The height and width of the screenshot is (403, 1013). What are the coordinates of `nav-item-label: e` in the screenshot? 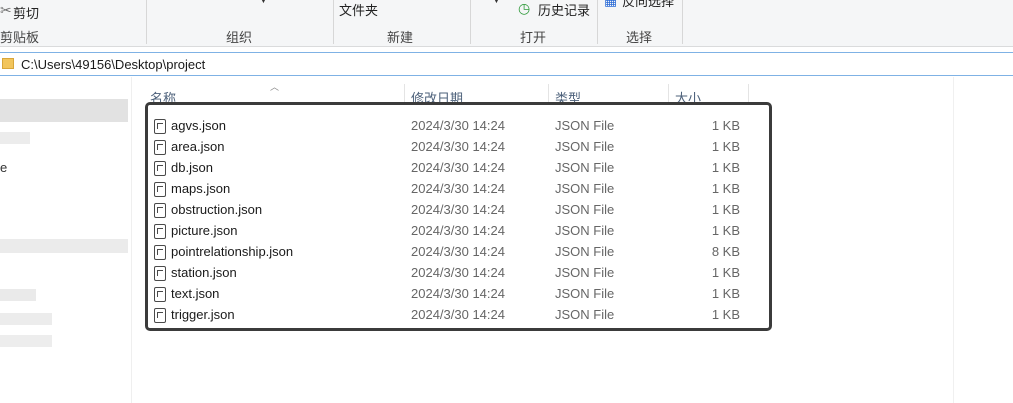 It's located at (3, 167).